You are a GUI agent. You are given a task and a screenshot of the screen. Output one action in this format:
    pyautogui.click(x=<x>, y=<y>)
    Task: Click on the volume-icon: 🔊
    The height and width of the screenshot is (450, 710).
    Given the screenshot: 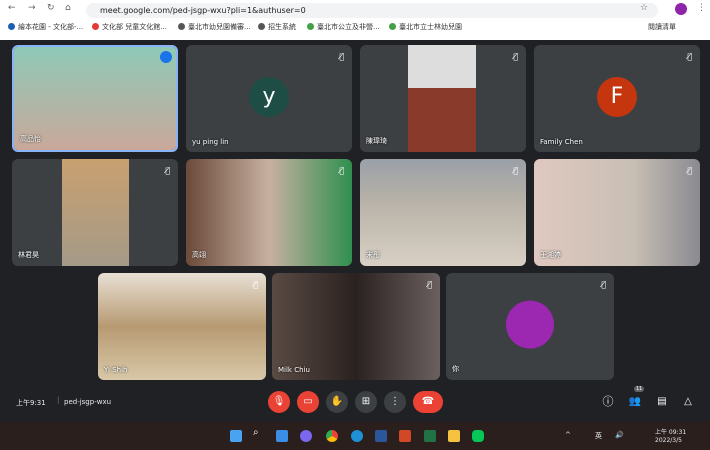 What is the action you would take?
    pyautogui.click(x=619, y=435)
    